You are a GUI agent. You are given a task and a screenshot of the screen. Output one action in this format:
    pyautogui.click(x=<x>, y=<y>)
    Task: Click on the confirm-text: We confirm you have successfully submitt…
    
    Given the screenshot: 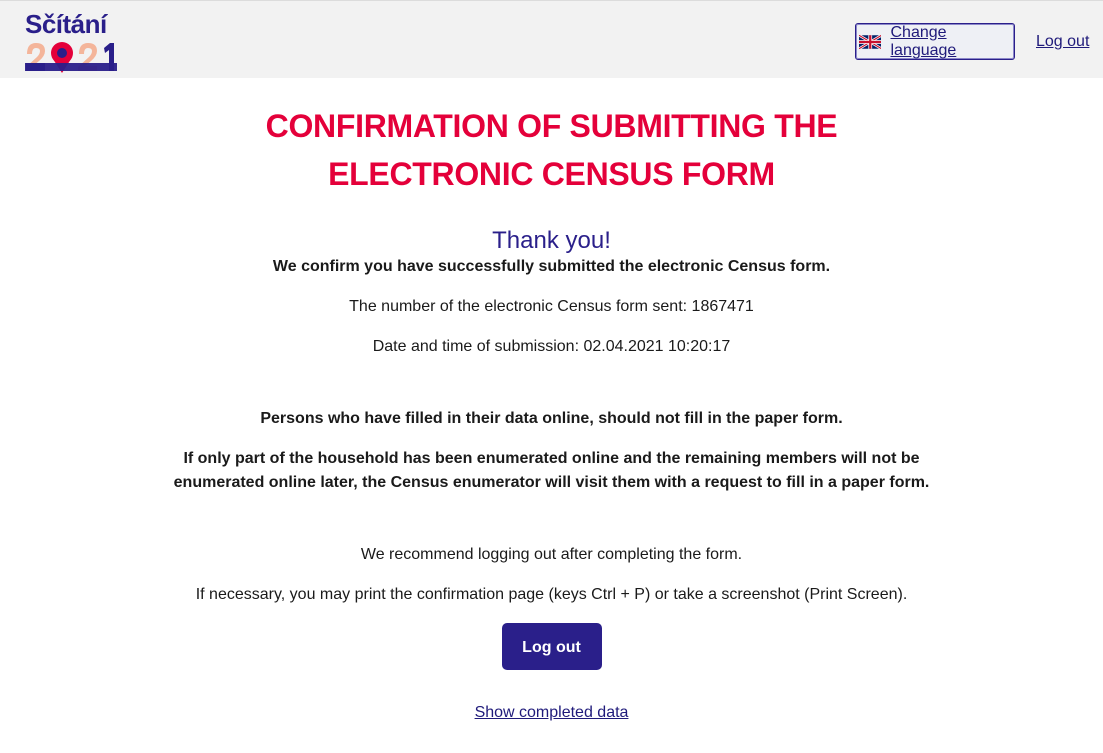 What is the action you would take?
    pyautogui.click(x=551, y=266)
    